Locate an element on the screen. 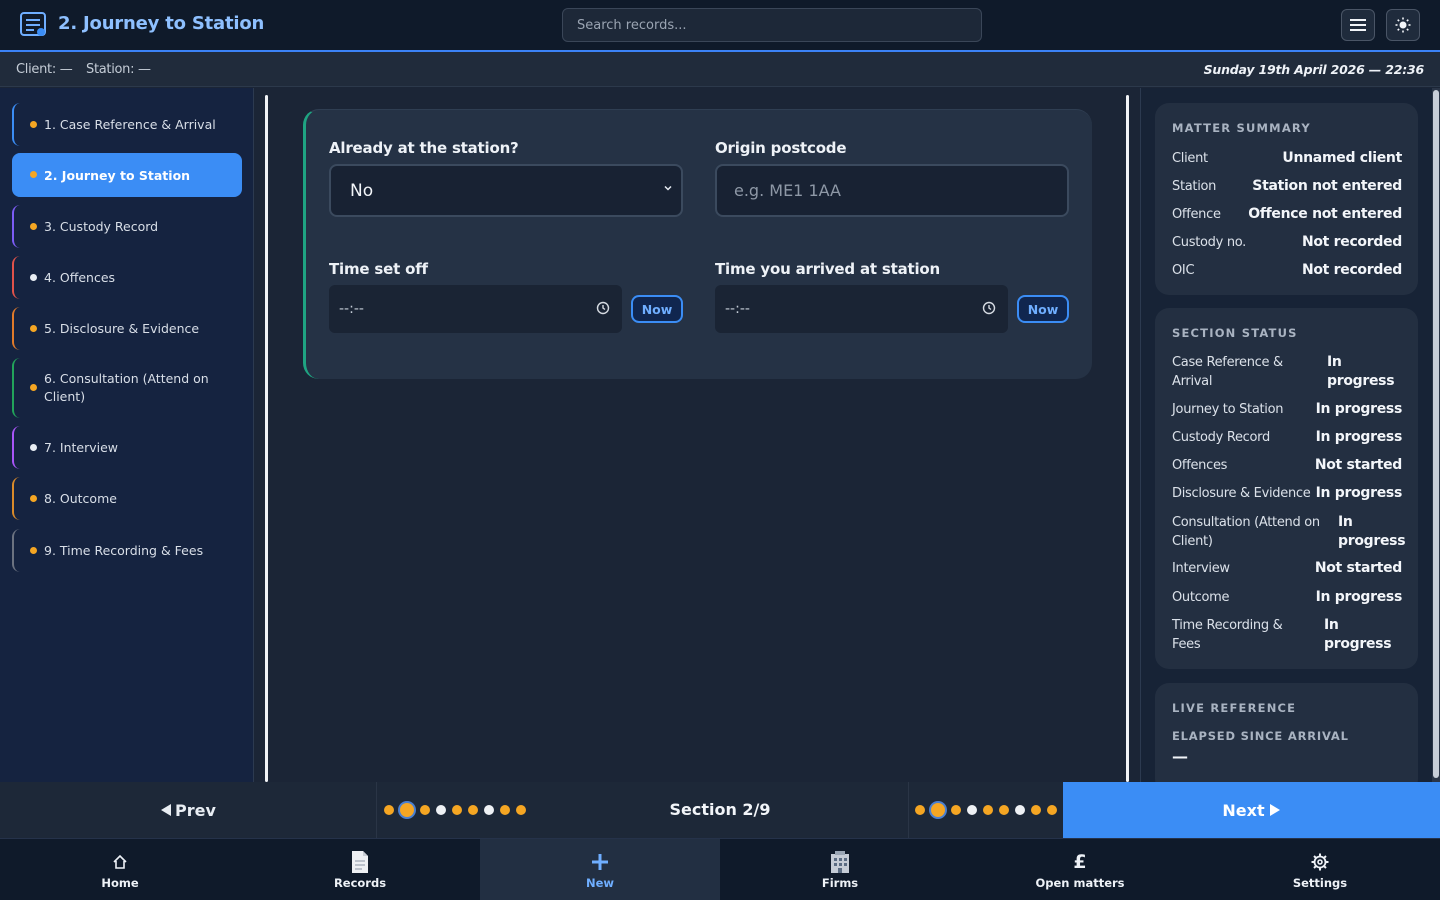 The image size is (1440, 900). sidebar-item-custody-record: 3. Custody Record is located at coordinates (127, 226).